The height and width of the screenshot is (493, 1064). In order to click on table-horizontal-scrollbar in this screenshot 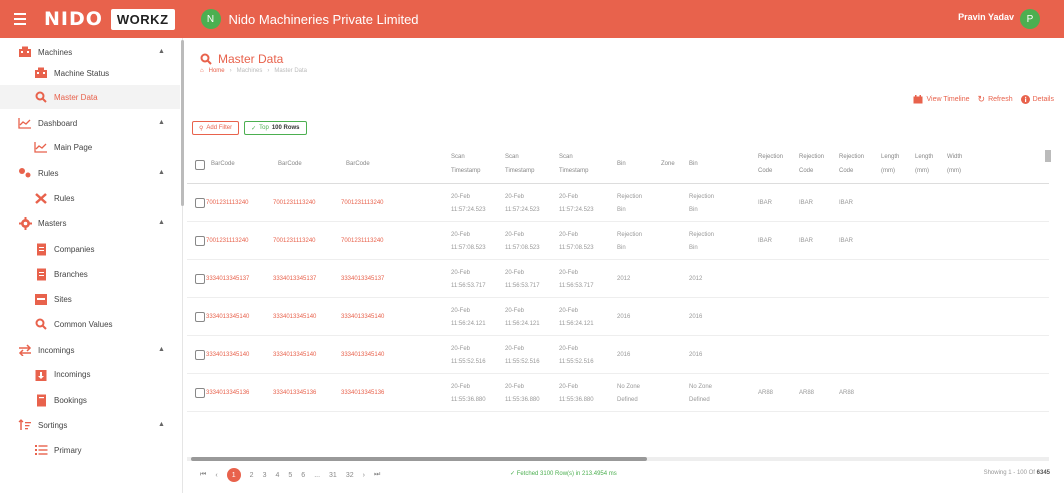, I will do `click(618, 459)`.